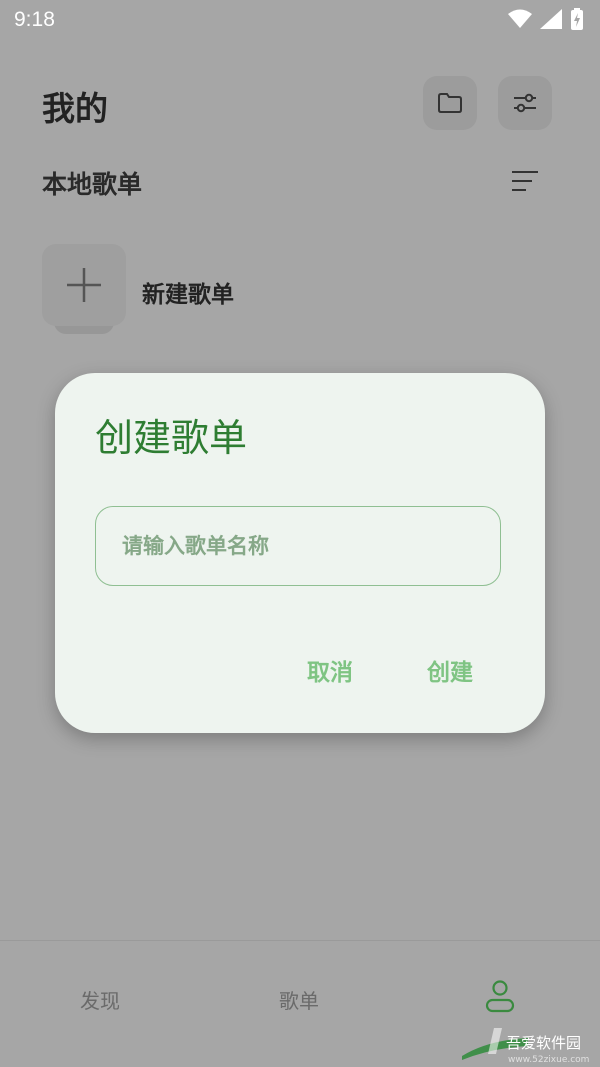 Image resolution: width=600 pixels, height=1067 pixels. Describe the element at coordinates (100, 999) in the screenshot. I see `tab-discover: 发现` at that location.